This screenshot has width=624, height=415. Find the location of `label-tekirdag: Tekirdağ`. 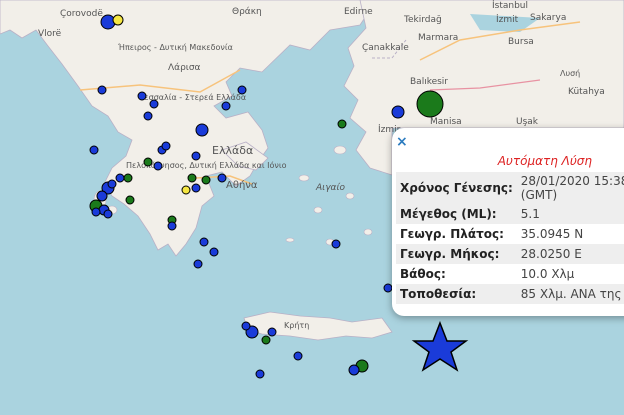

label-tekirdag: Tekirdağ is located at coordinates (422, 20).